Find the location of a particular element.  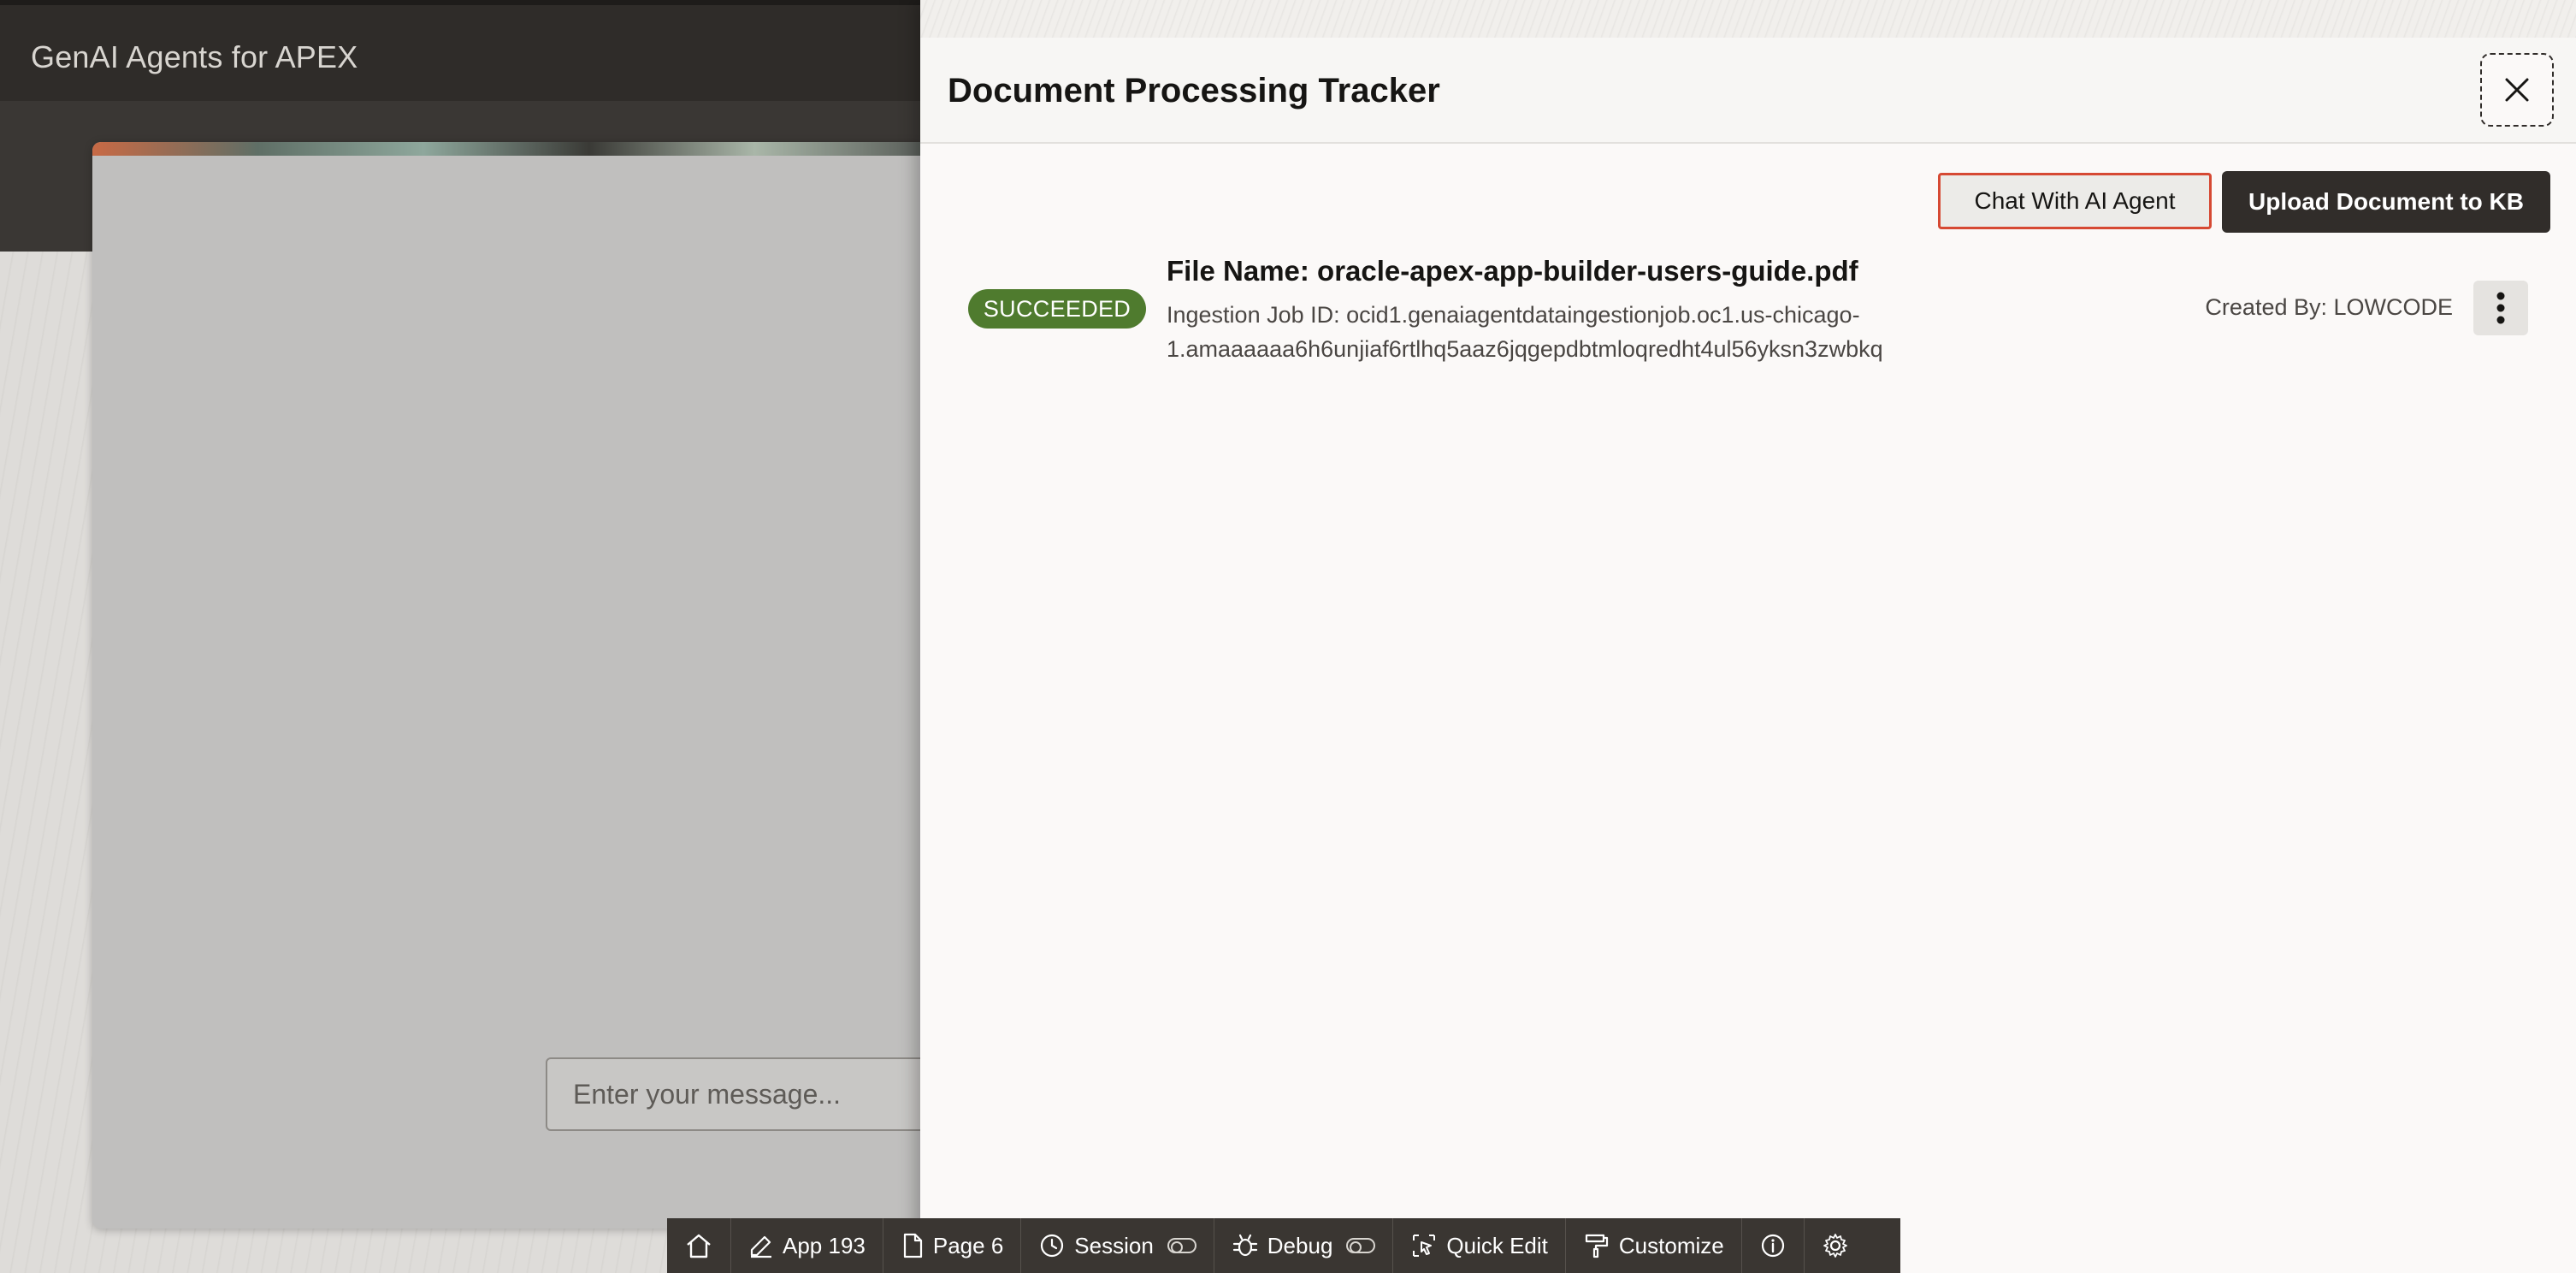

toolbar-app-button: App 193 is located at coordinates (807, 1245).